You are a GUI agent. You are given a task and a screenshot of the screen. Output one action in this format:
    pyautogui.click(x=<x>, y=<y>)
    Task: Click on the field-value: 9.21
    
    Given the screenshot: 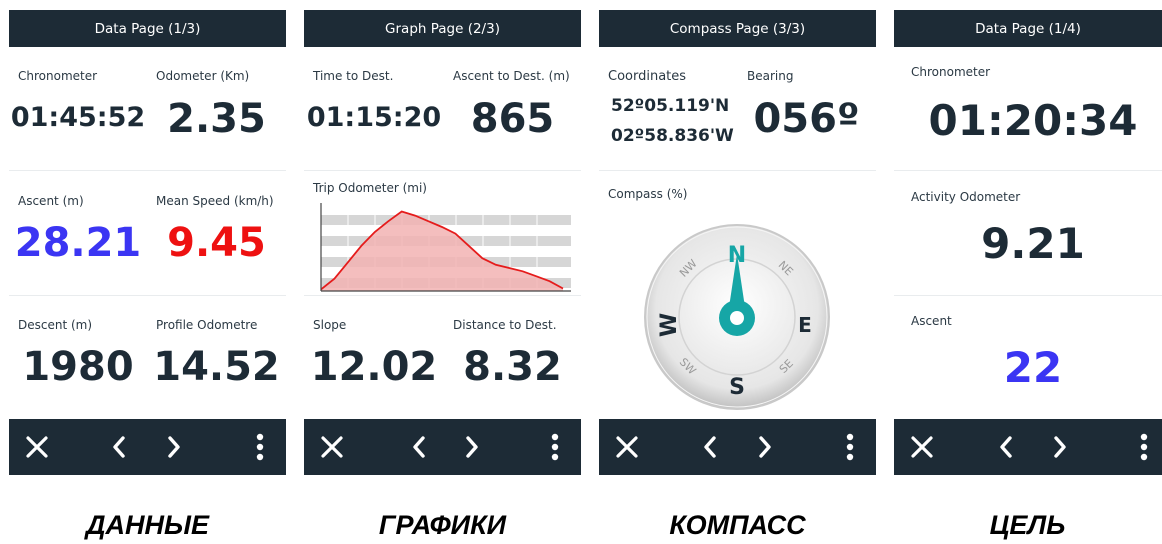 What is the action you would take?
    pyautogui.click(x=1033, y=243)
    